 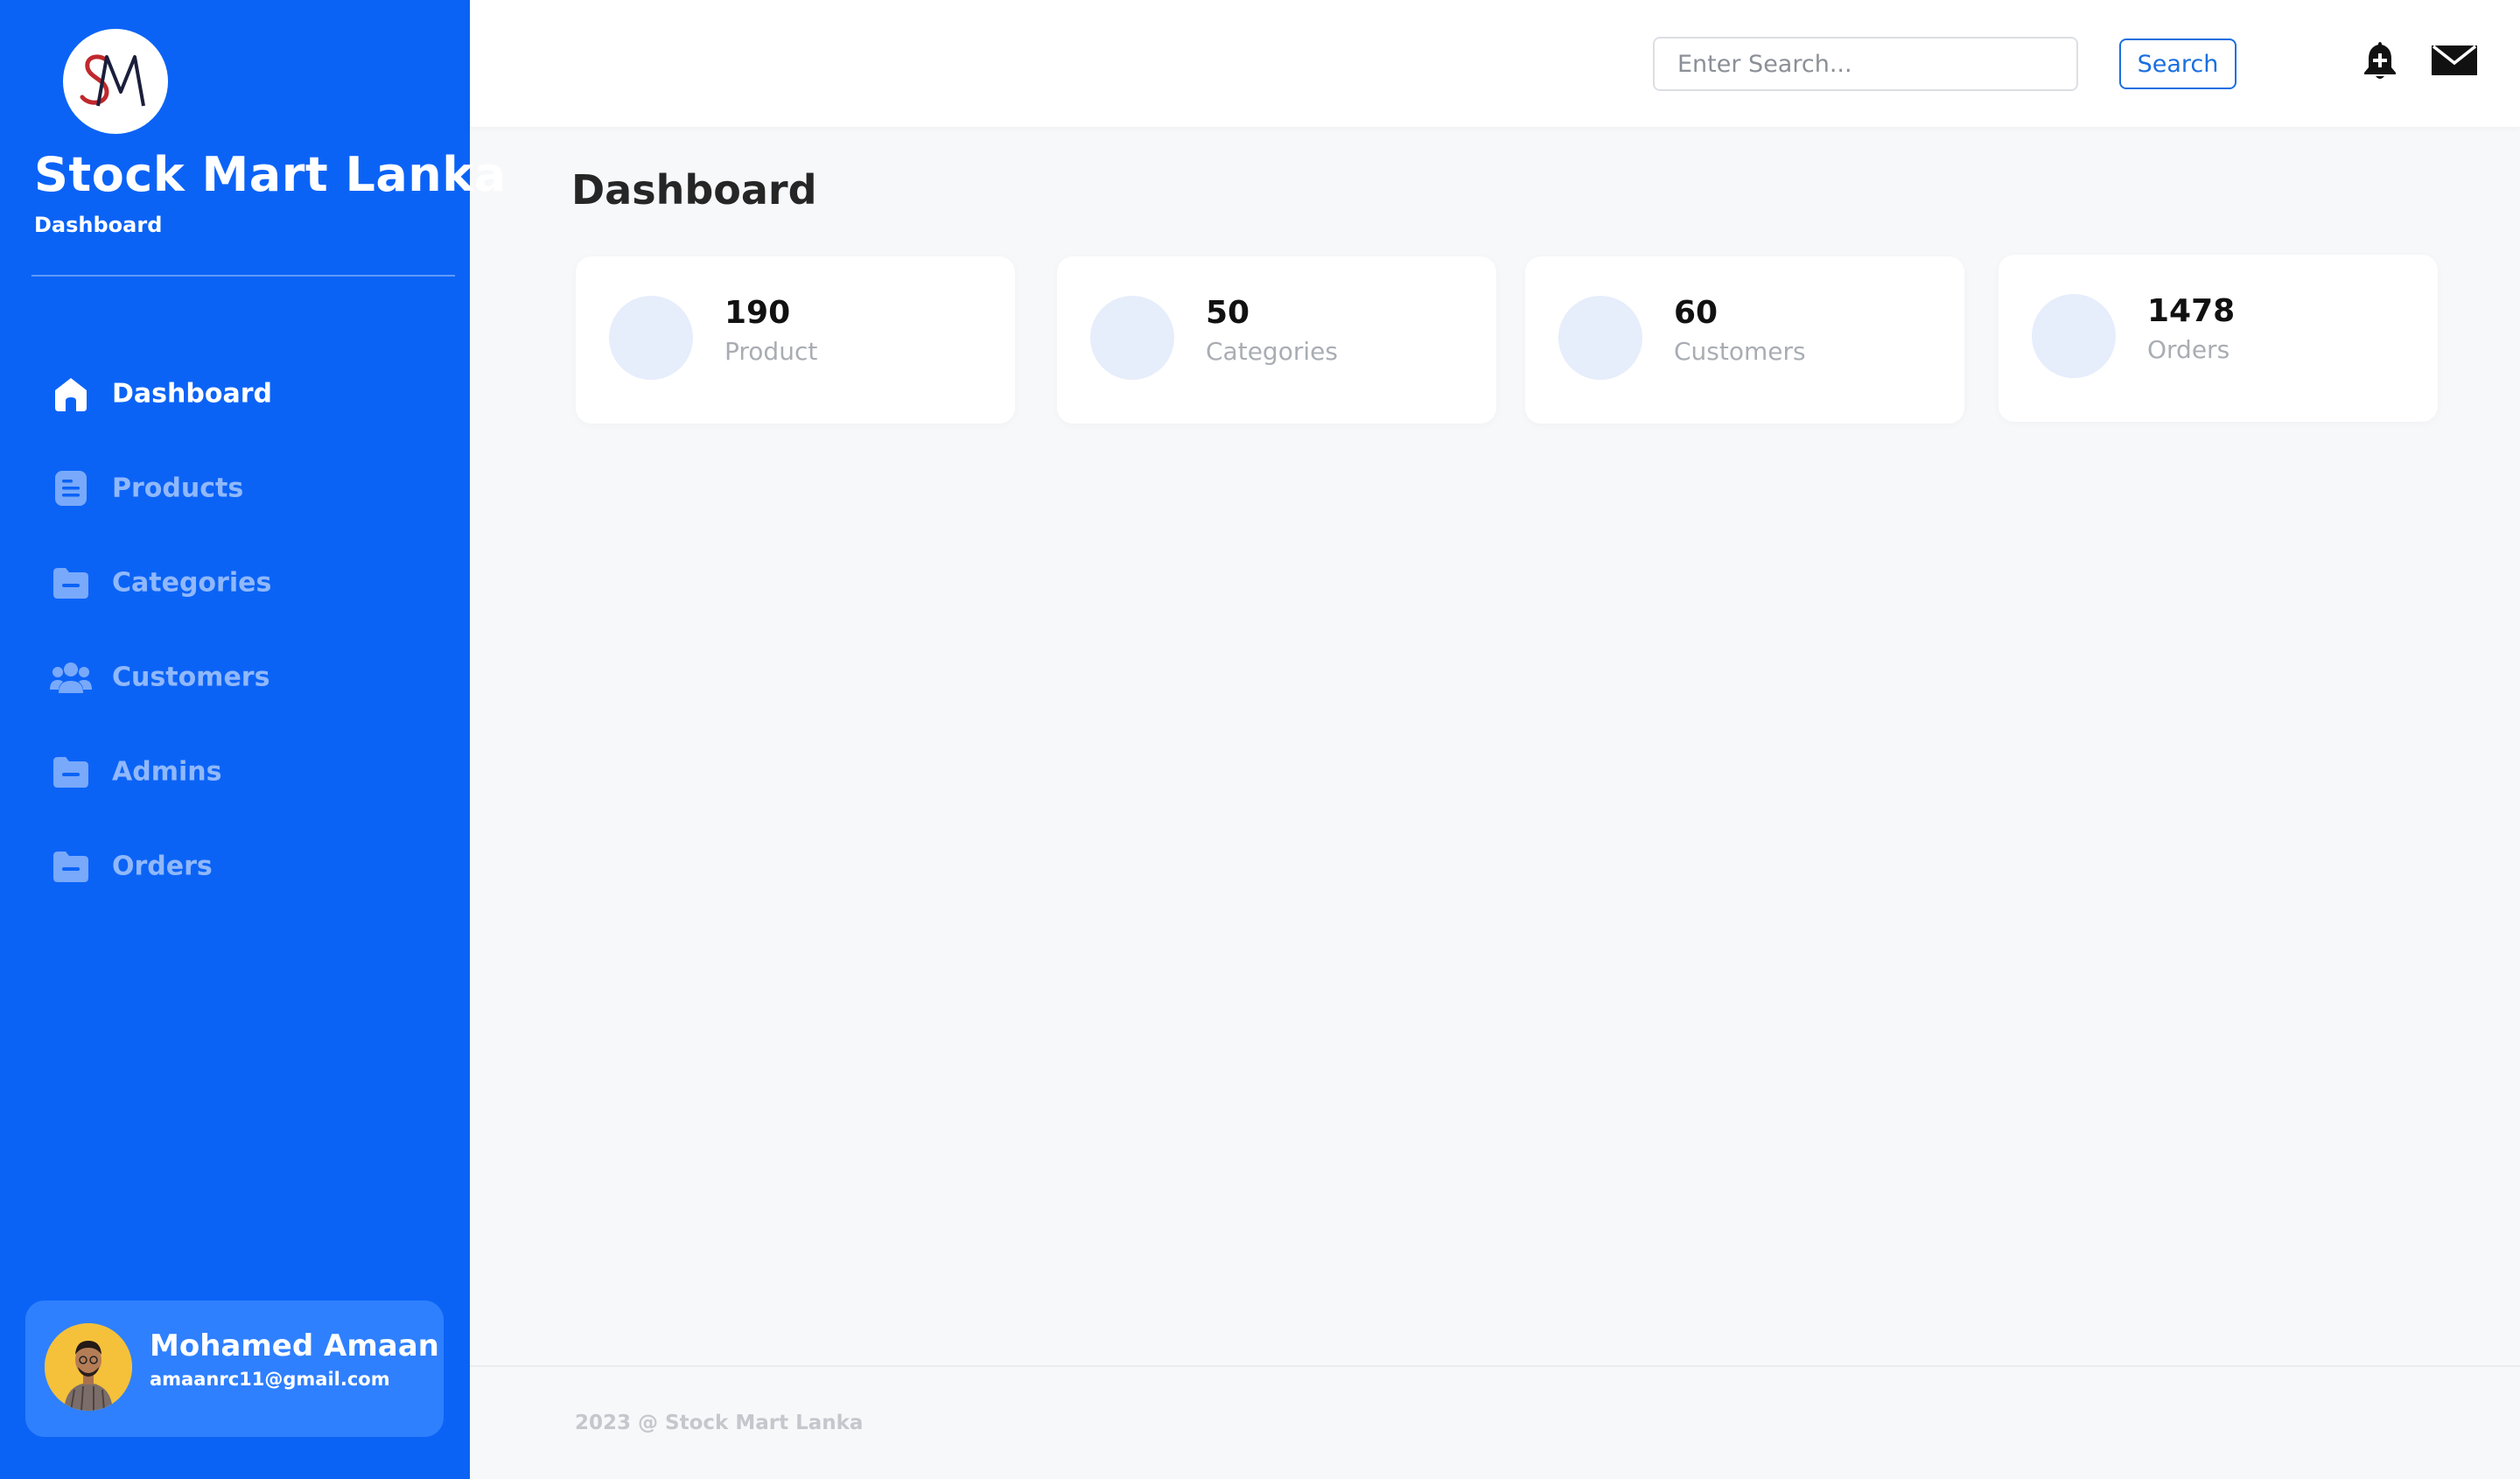 What do you see at coordinates (1740, 352) in the screenshot?
I see `stat-label: Customers` at bounding box center [1740, 352].